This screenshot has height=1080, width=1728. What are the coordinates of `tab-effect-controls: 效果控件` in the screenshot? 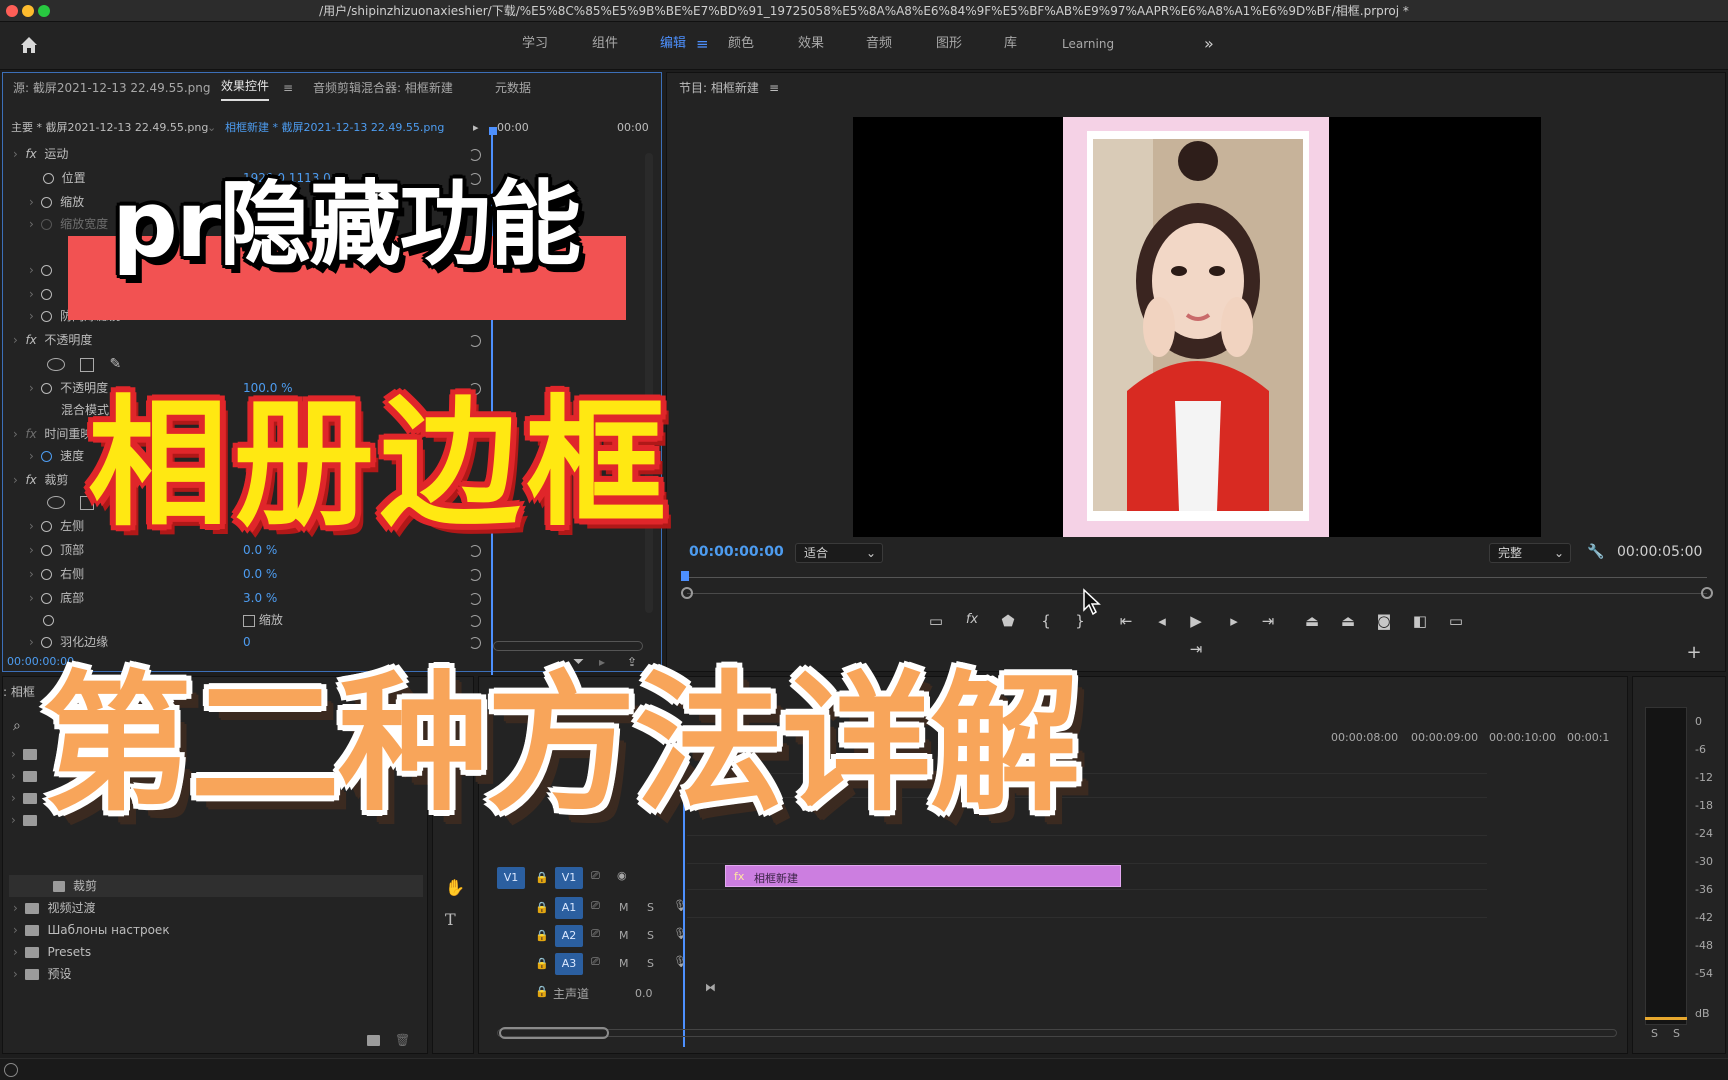 It's located at (245, 87).